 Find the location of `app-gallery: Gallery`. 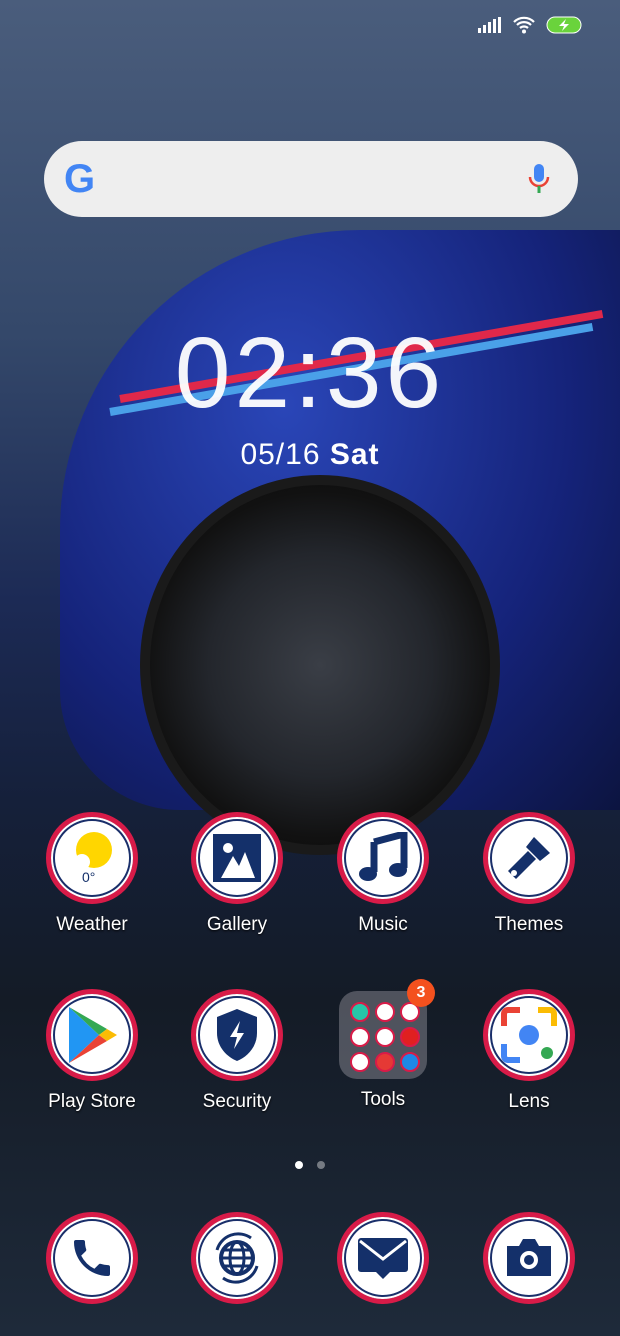

app-gallery: Gallery is located at coordinates (237, 874).